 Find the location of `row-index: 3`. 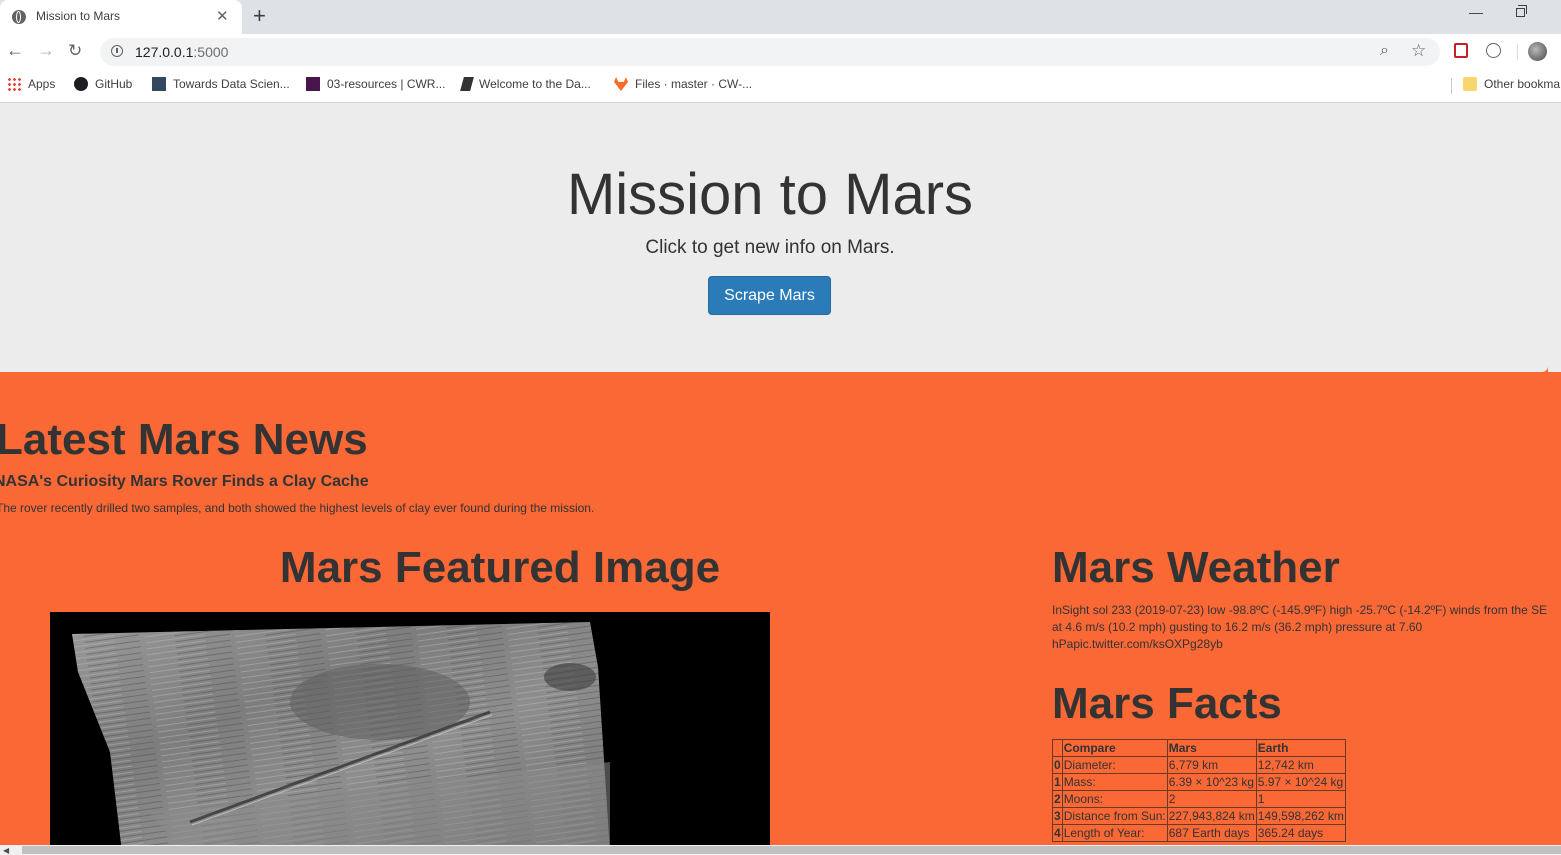

row-index: 3 is located at coordinates (1057, 816).